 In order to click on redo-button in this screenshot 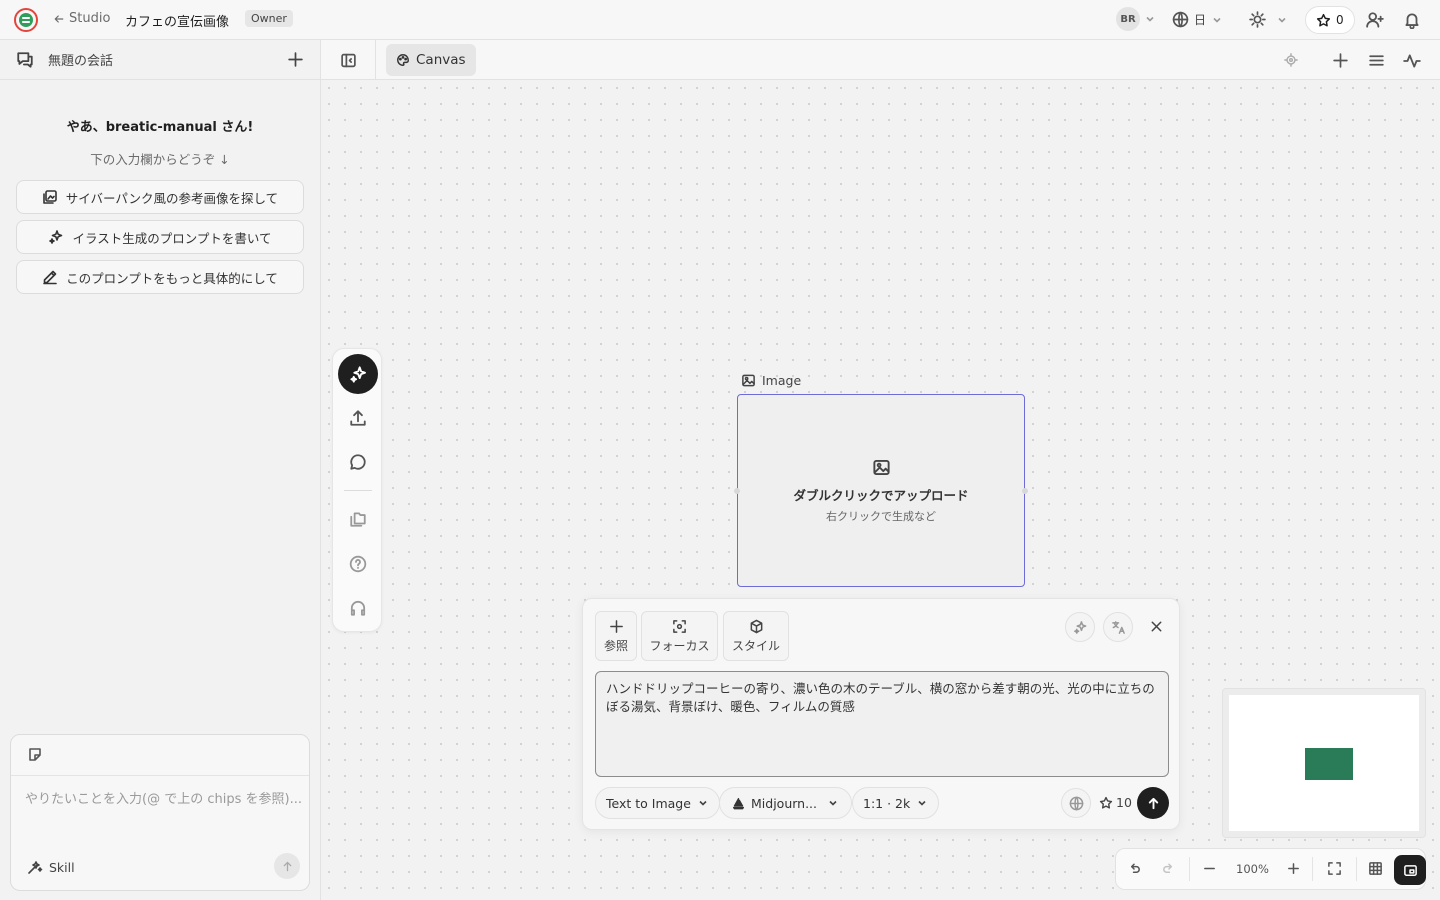, I will do `click(1168, 868)`.